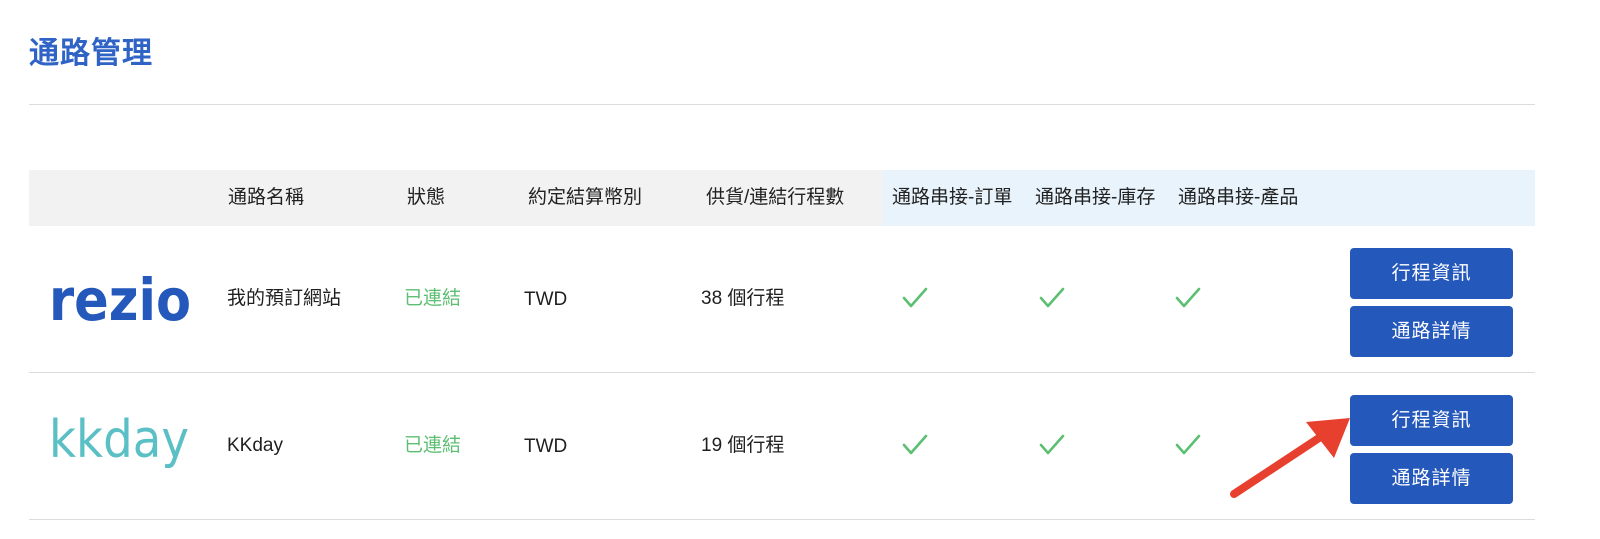 This screenshot has height=539, width=1600. I want to click on svg-text: rezio, so click(120, 300).